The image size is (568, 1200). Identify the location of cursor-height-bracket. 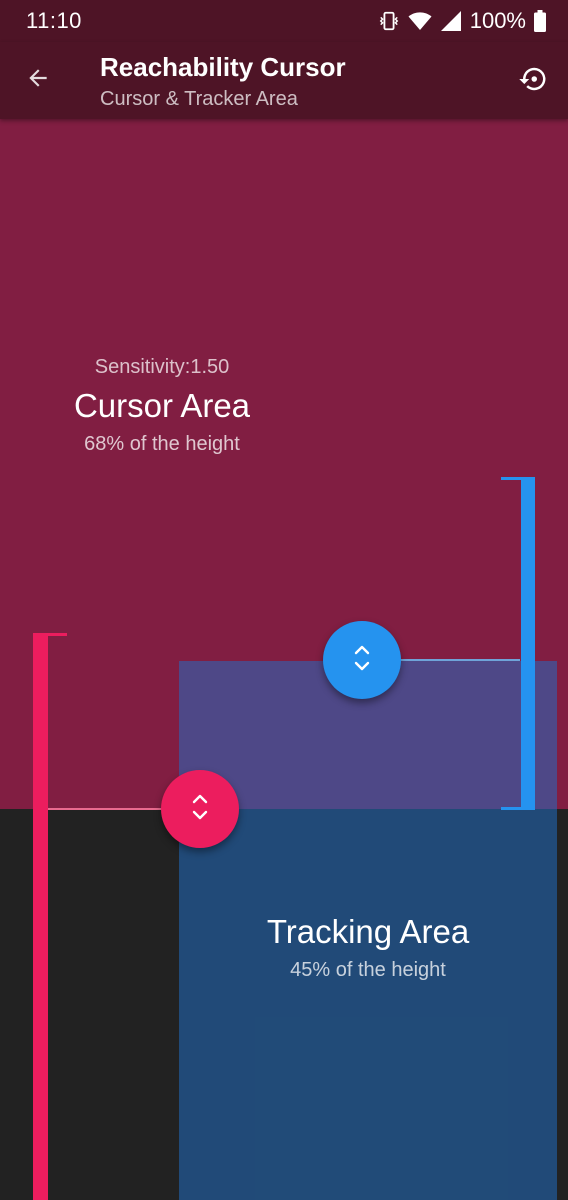
(50, 916).